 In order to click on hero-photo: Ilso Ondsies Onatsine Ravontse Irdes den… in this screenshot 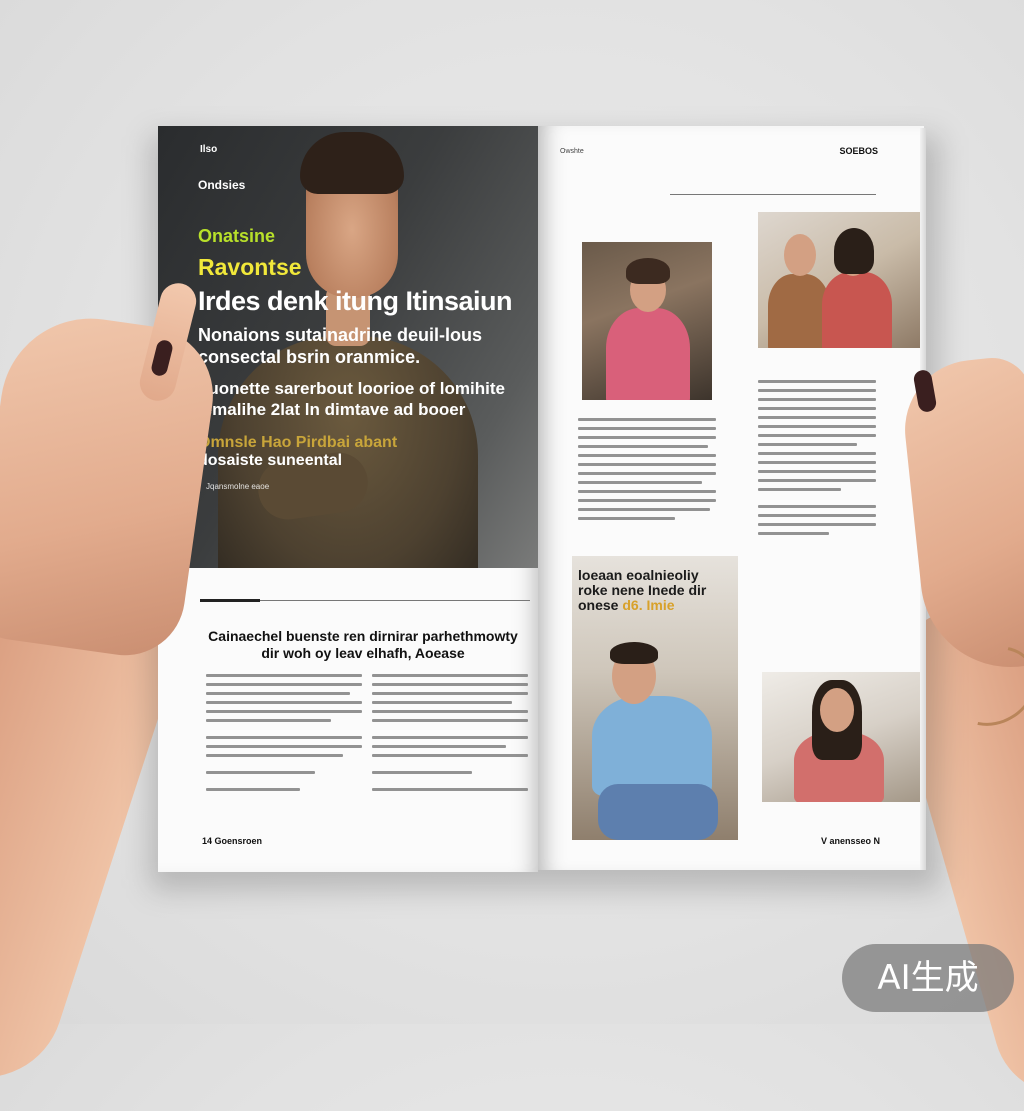, I will do `click(348, 347)`.